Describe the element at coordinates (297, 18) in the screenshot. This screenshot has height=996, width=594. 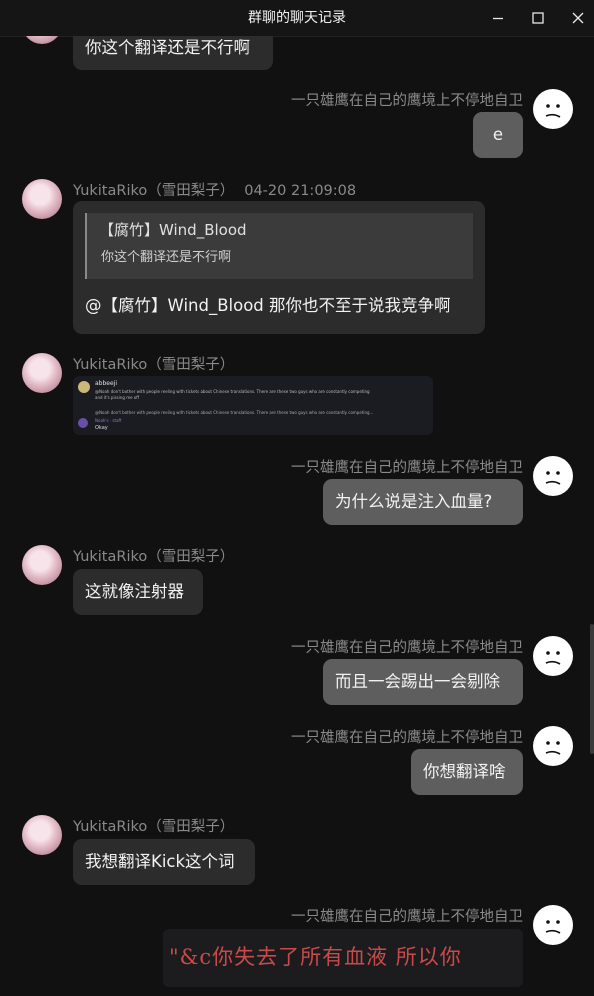
I see `title-bar: 群聊的聊天记录` at that location.